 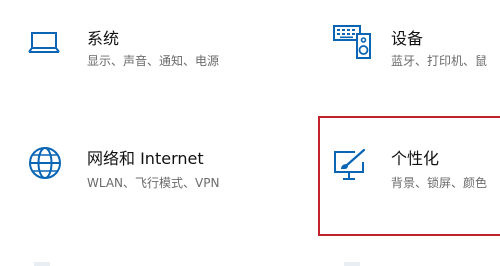 I want to click on tile-description: 蓝牙、打印机、鼠, so click(x=439, y=61).